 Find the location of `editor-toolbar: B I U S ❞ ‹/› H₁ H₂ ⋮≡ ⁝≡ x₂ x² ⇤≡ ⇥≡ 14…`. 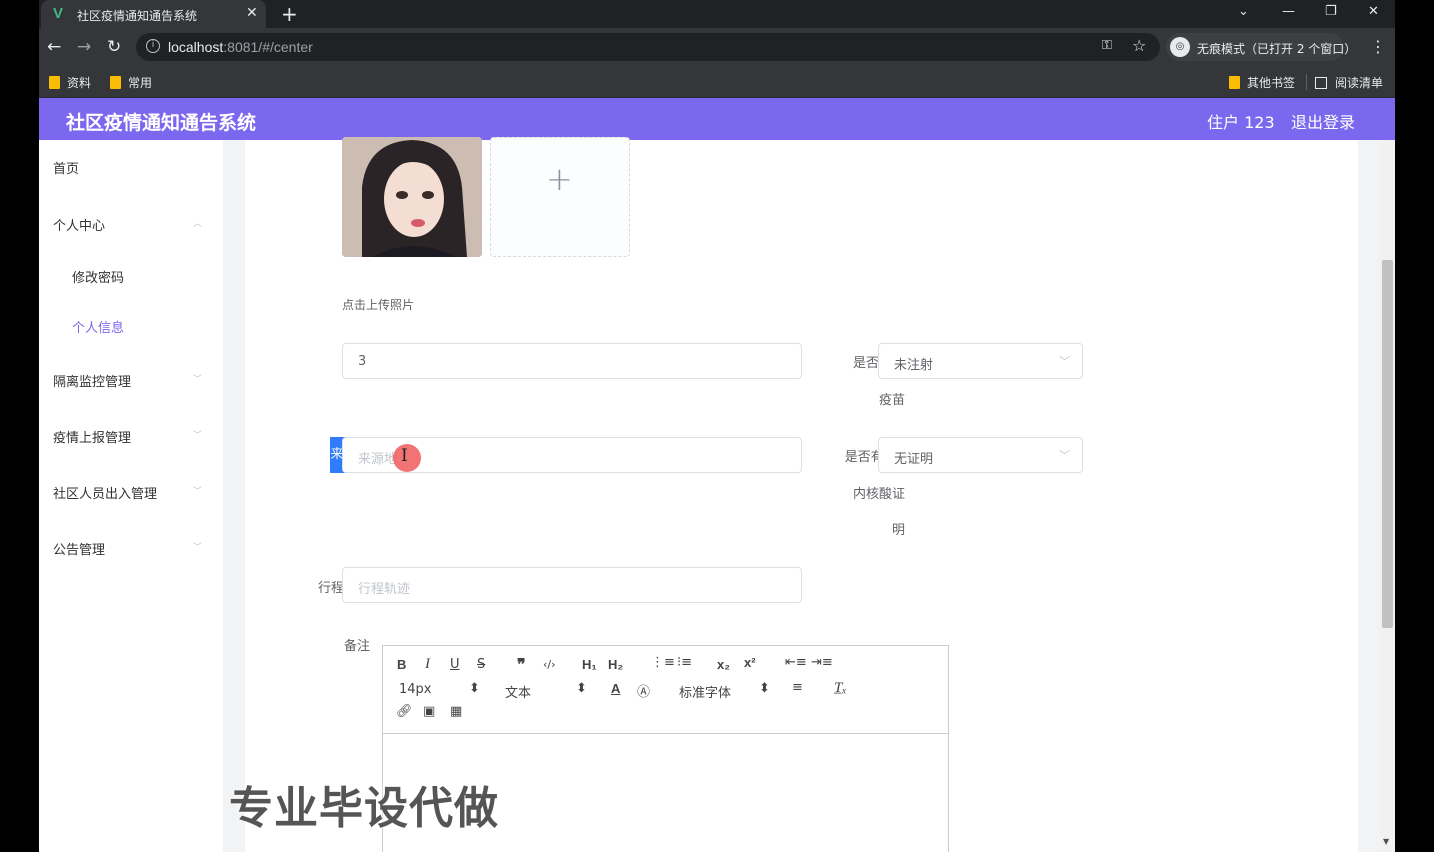

editor-toolbar: B I U S ❞ ‹/› H₁ H₂ ⋮≡ ⁝≡ x₂ x² ⇤≡ ⇥≡ 14… is located at coordinates (665, 689).